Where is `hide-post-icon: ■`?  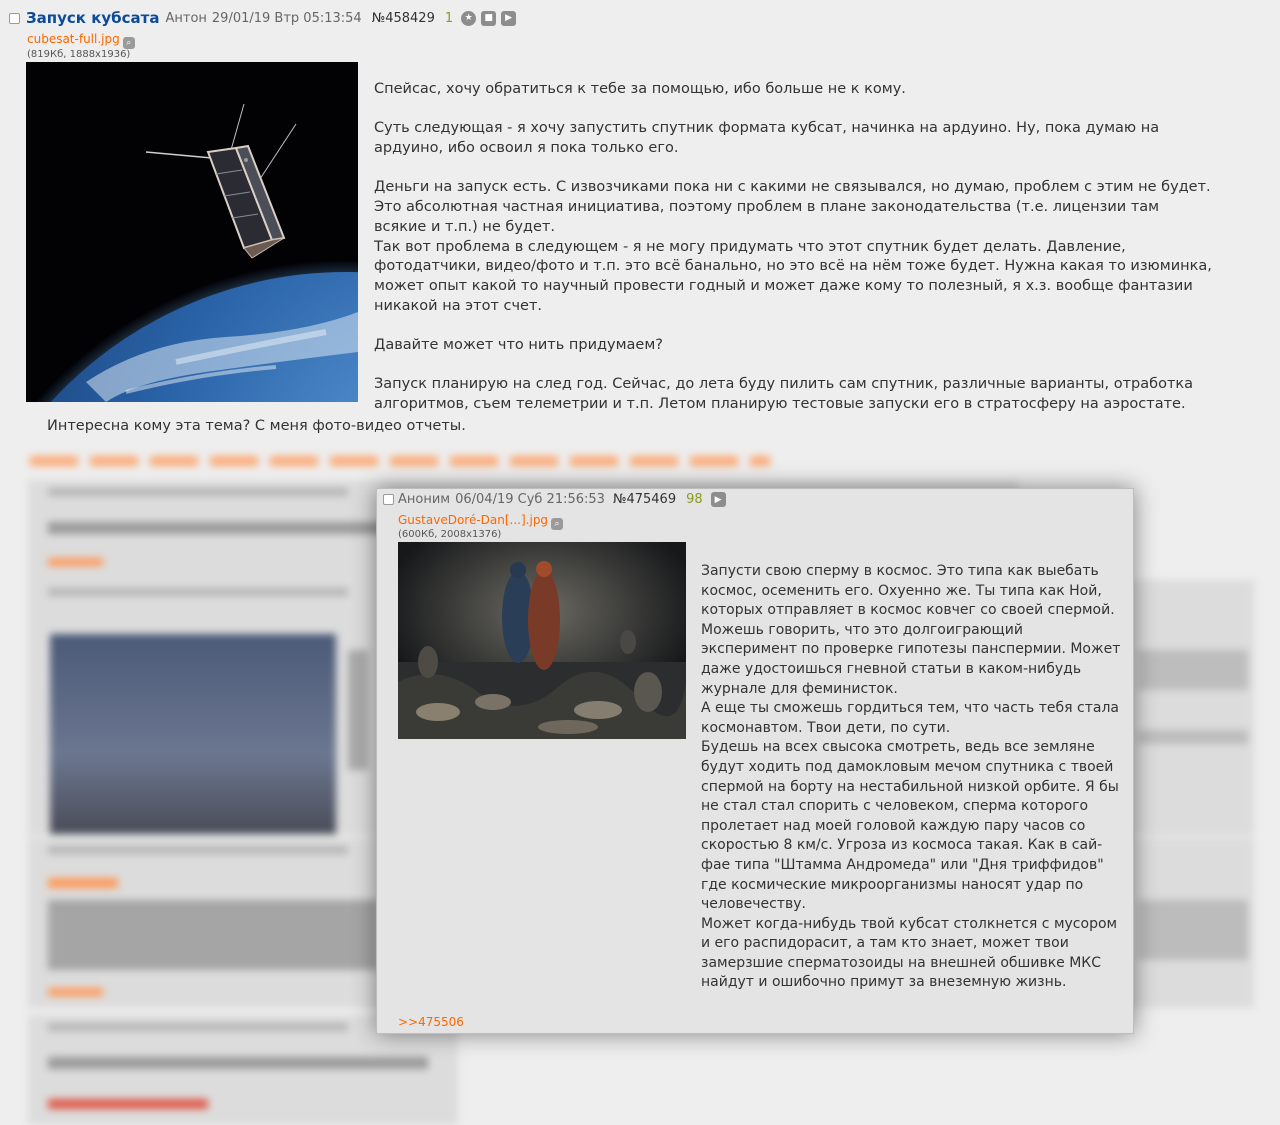 hide-post-icon: ■ is located at coordinates (489, 18).